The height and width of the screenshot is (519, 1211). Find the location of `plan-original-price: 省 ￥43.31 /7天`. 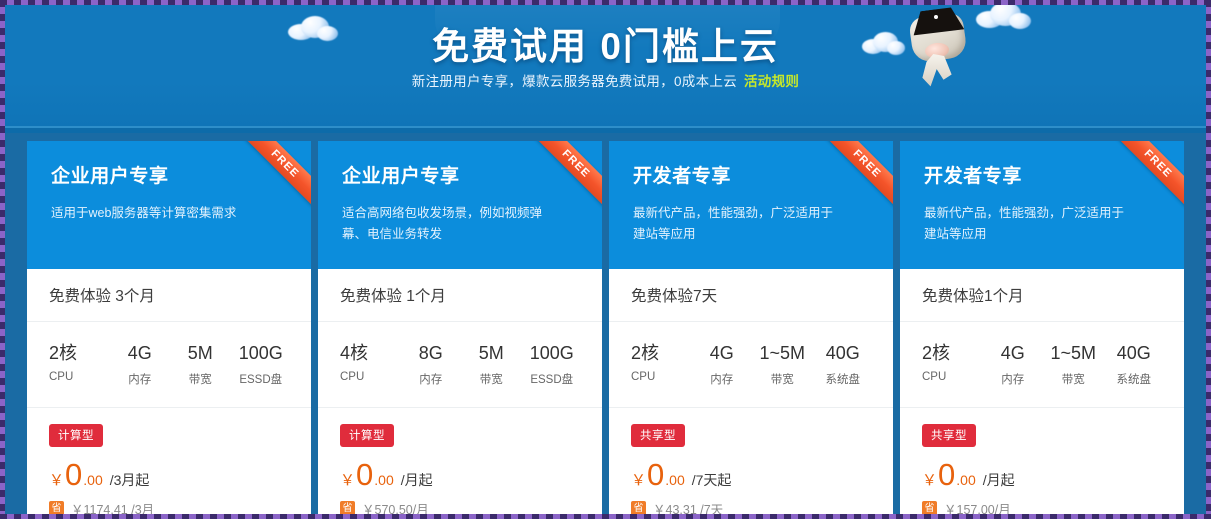

plan-original-price: 省 ￥43.31 /7天 is located at coordinates (751, 508).